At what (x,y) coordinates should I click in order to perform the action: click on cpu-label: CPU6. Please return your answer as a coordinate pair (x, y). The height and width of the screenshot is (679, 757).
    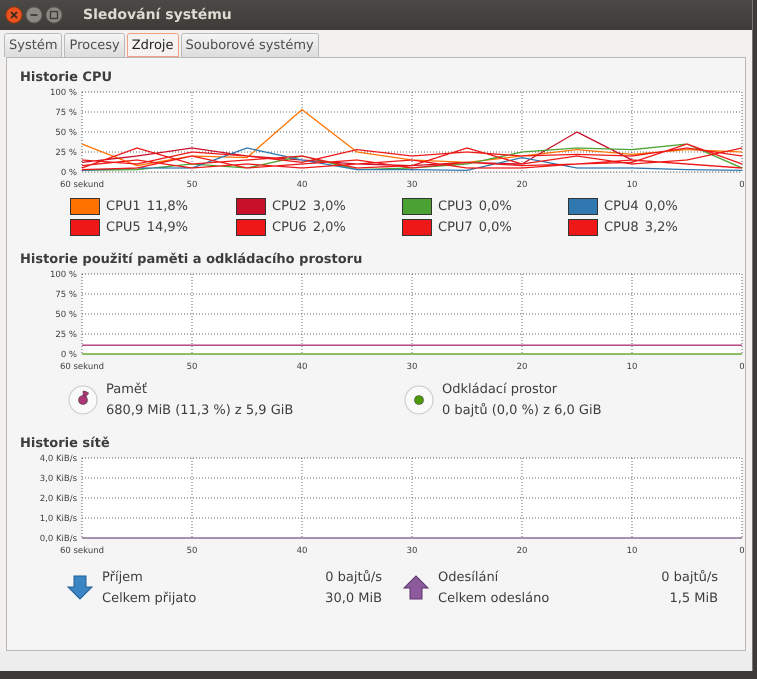
    Looking at the image, I should click on (289, 227).